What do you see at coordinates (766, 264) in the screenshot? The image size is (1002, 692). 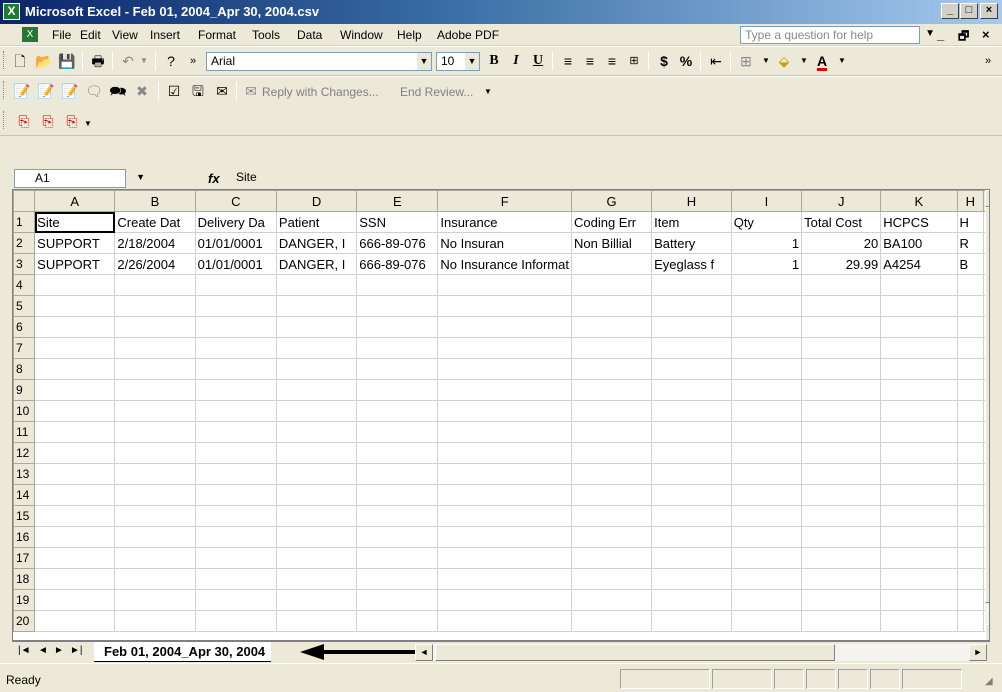 I see `cell: 1` at bounding box center [766, 264].